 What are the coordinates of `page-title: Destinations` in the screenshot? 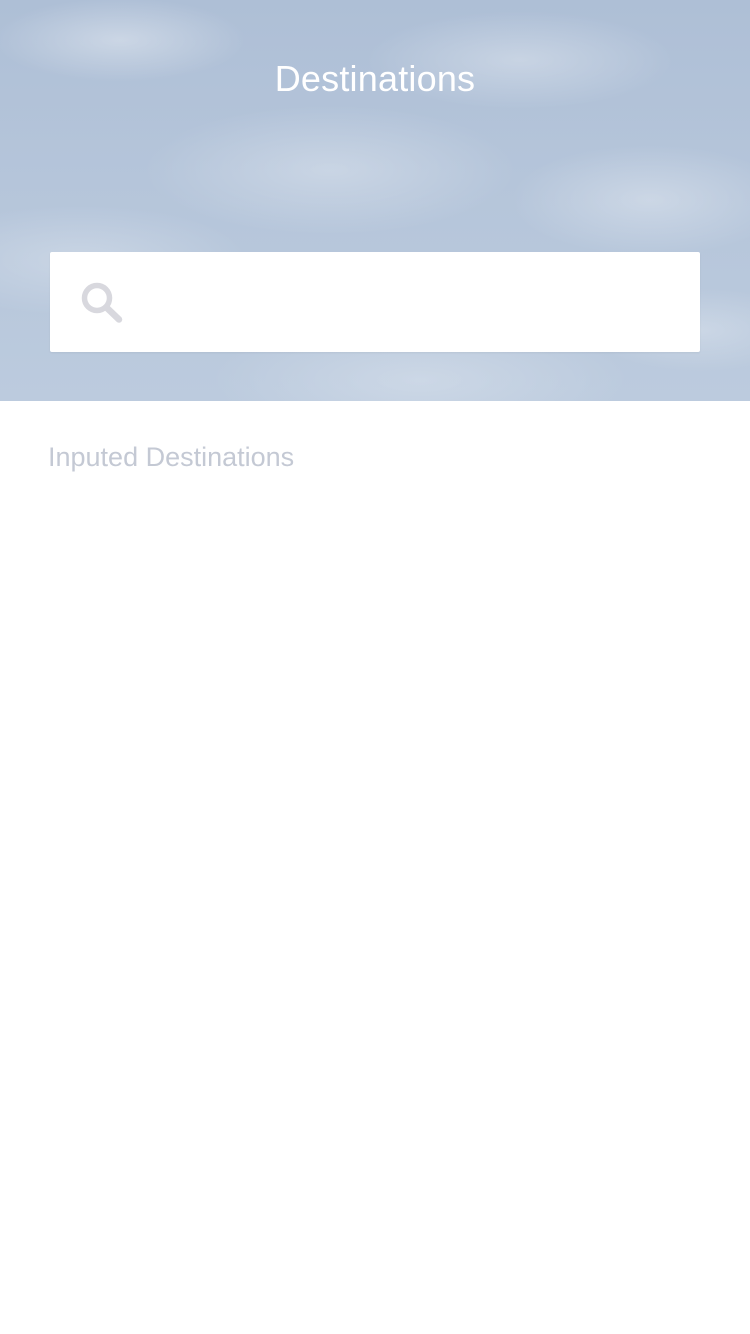 It's located at (375, 78).